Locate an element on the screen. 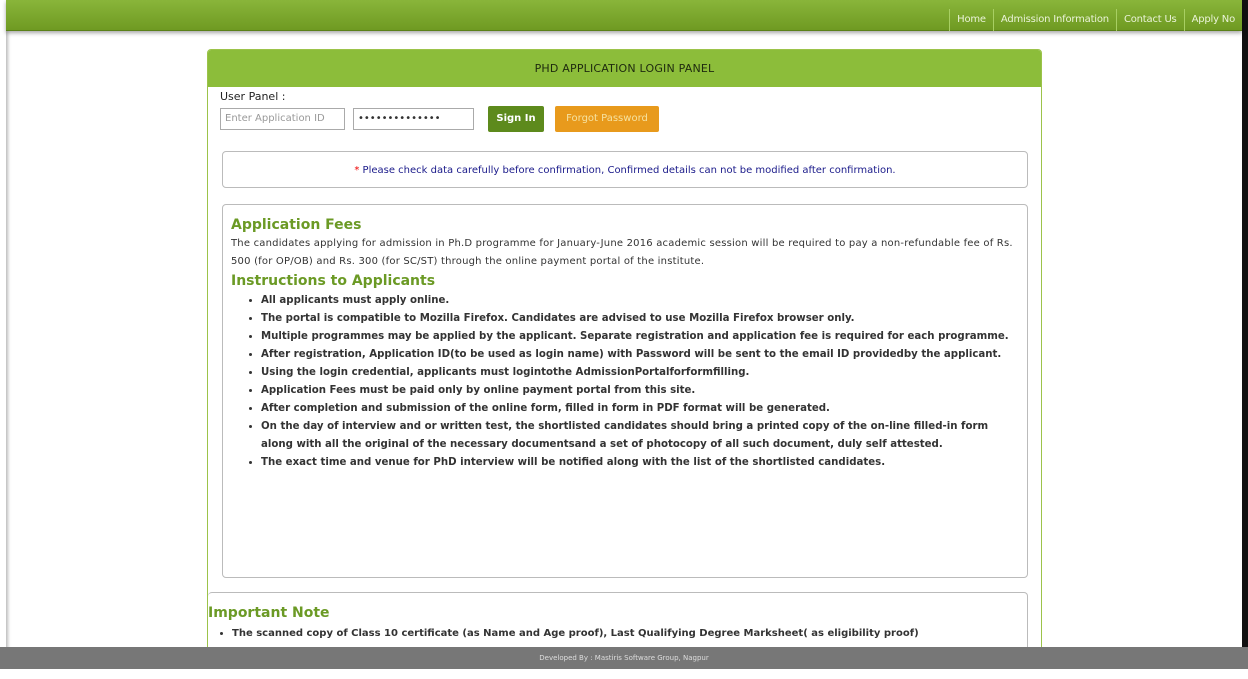 The width and height of the screenshot is (1248, 679). window-right-edge is located at coordinates (1245, 339).